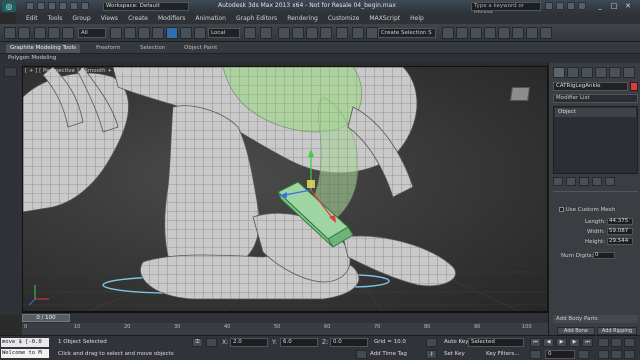  Describe the element at coordinates (454, 354) in the screenshot. I see `set-key-button: Set Key` at that location.